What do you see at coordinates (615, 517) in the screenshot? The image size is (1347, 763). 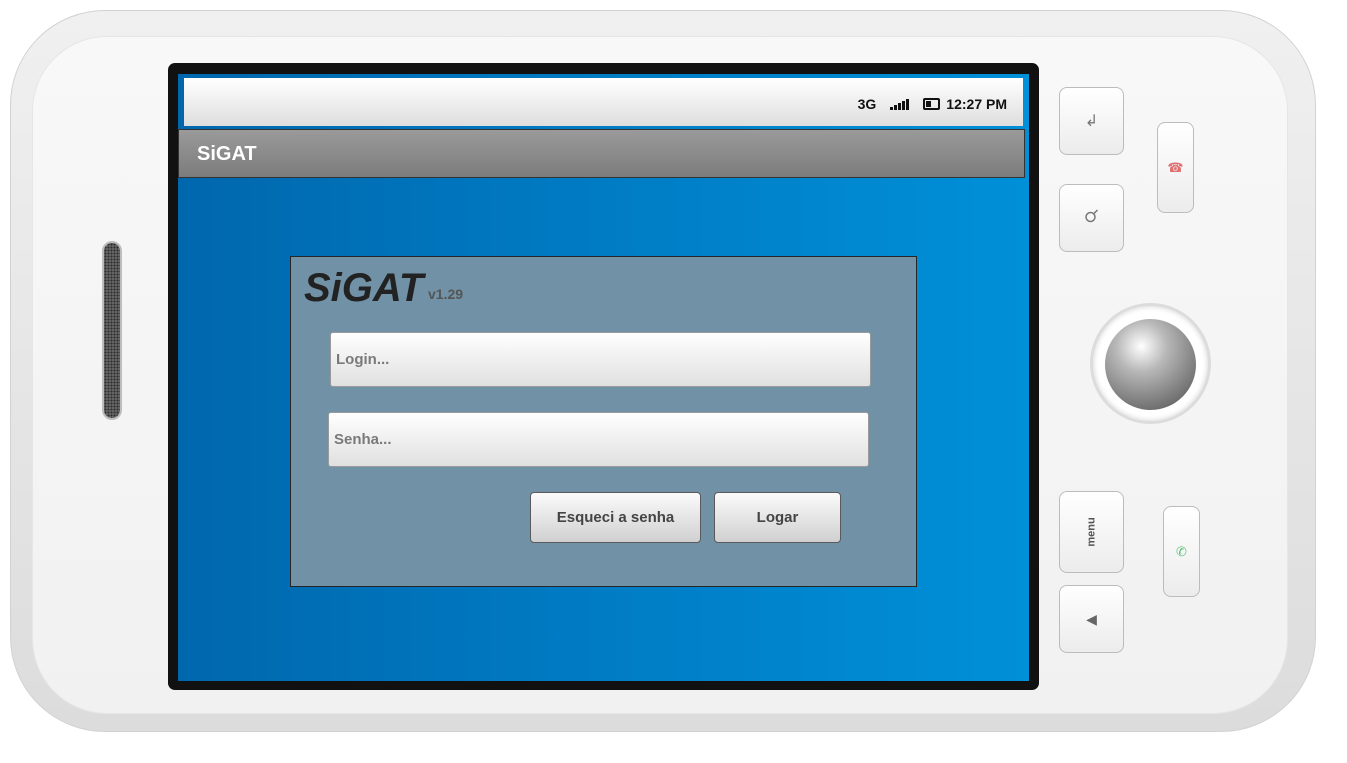 I see `forgot-password-button: Esqueci a senha` at bounding box center [615, 517].